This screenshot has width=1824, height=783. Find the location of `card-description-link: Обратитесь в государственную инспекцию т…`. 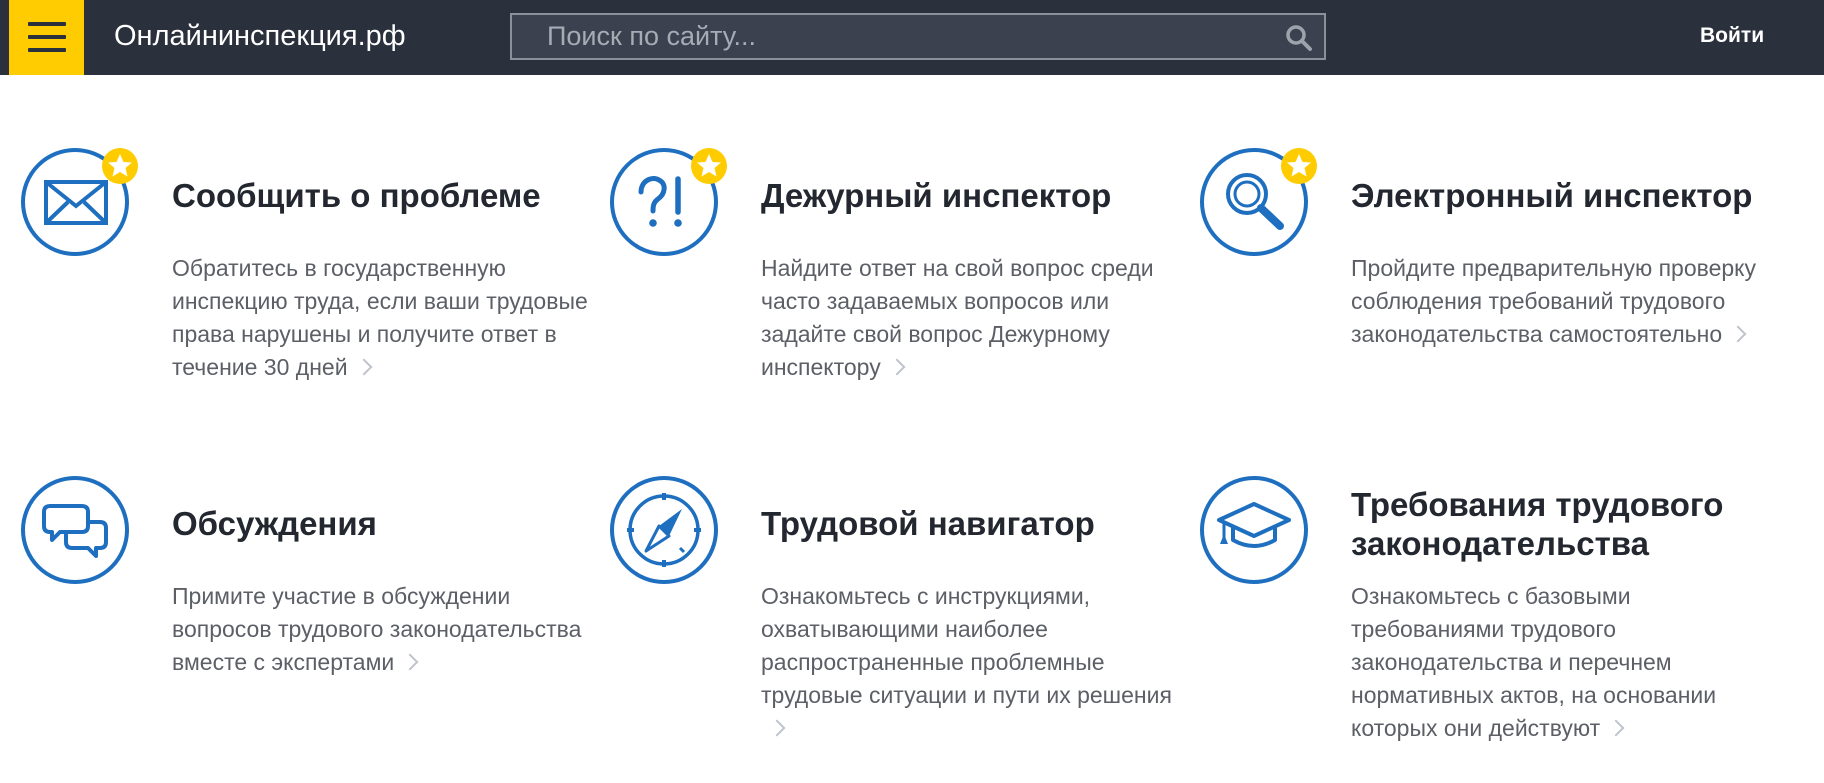

card-description-link: Обратитесь в государственную инспекцию т… is located at coordinates (381, 318).